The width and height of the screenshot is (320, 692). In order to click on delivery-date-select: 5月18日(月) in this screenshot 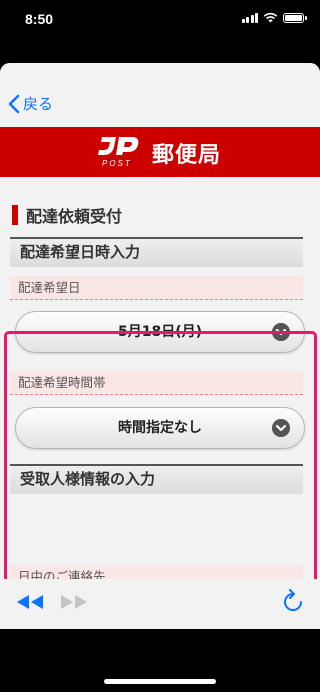, I will do `click(160, 332)`.